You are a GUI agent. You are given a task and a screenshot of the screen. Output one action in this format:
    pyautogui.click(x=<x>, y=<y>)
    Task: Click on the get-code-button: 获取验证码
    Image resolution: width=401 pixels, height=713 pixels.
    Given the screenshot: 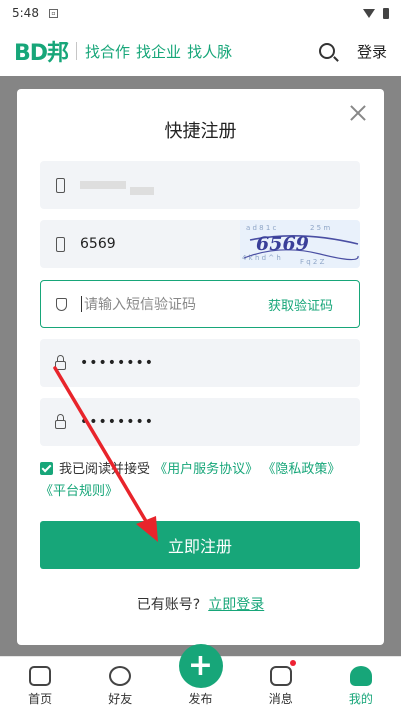 What is the action you would take?
    pyautogui.click(x=300, y=304)
    